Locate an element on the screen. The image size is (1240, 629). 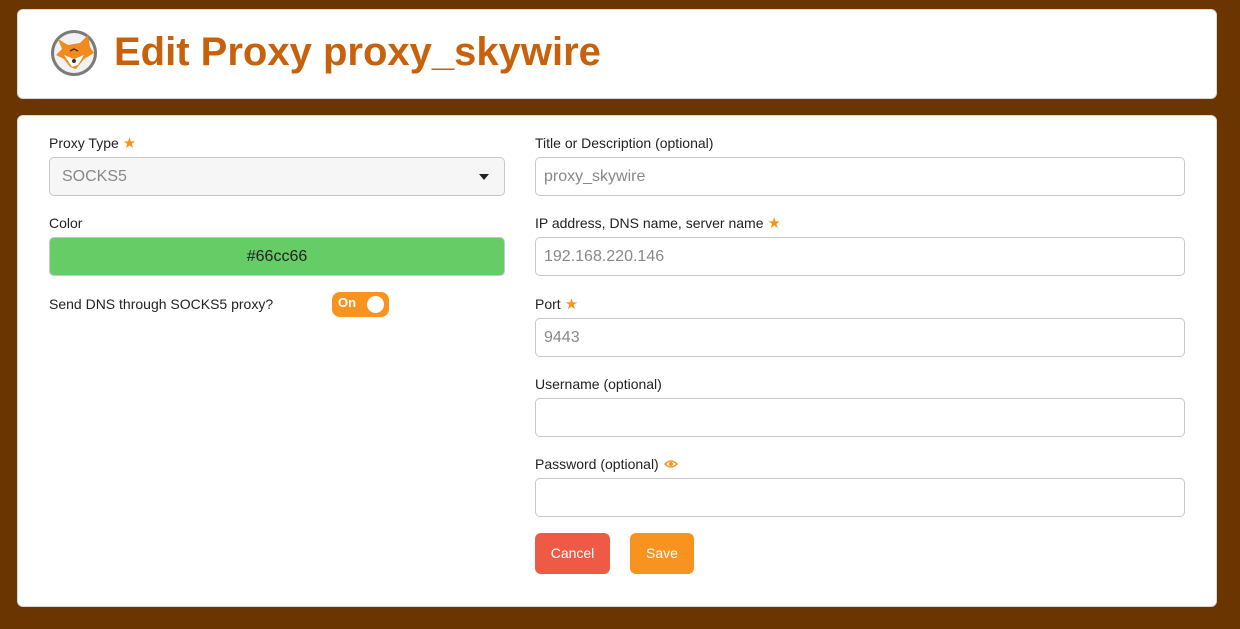
password-input is located at coordinates (860, 497).